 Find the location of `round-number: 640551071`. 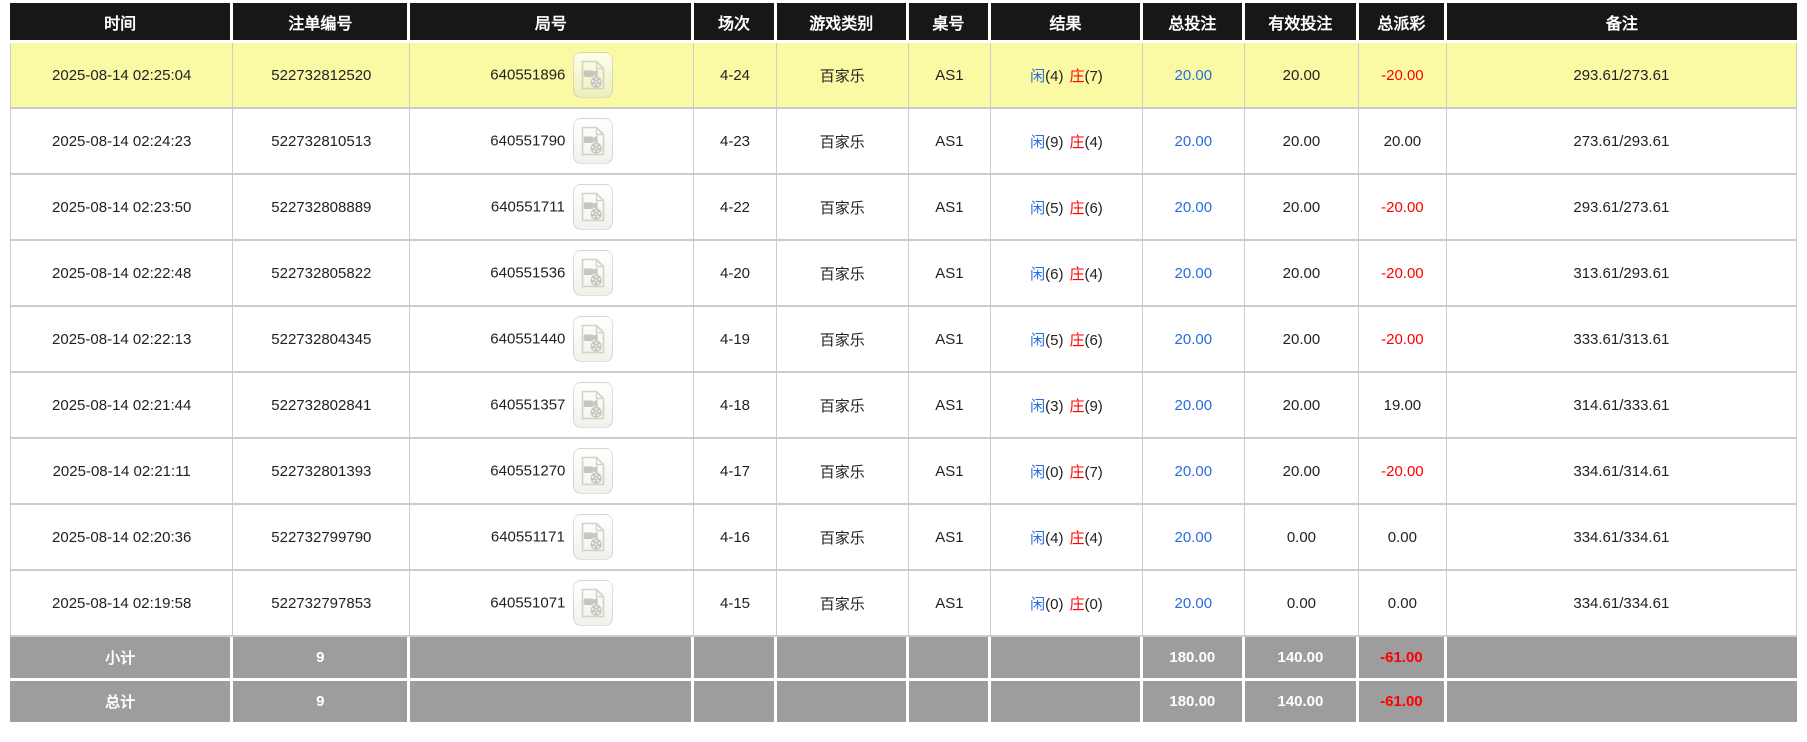

round-number: 640551071 is located at coordinates (528, 603).